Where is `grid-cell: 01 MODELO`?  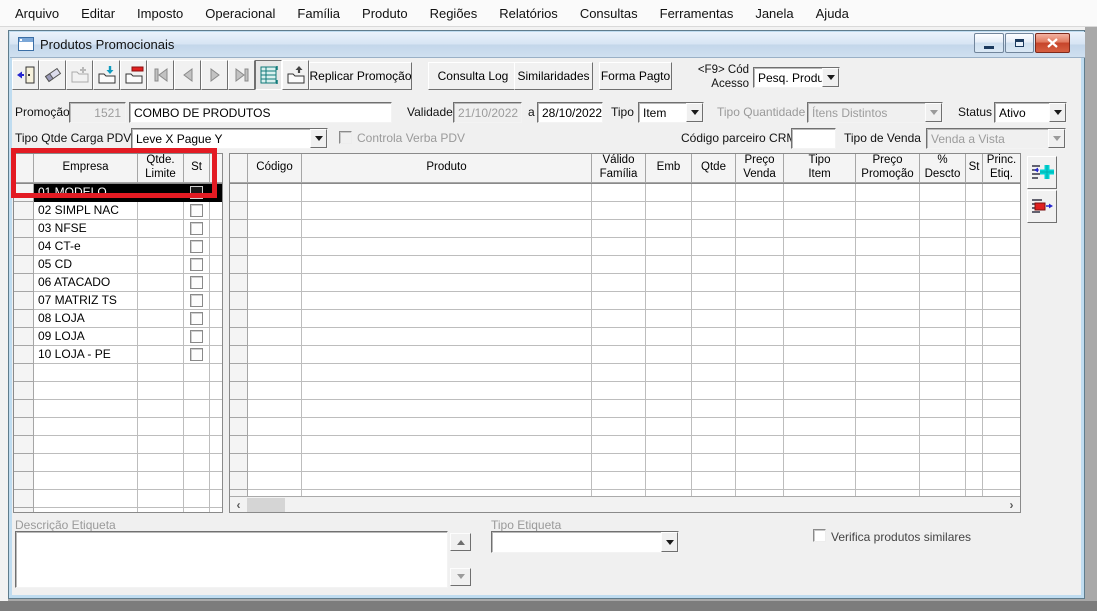 grid-cell: 01 MODELO is located at coordinates (86, 193).